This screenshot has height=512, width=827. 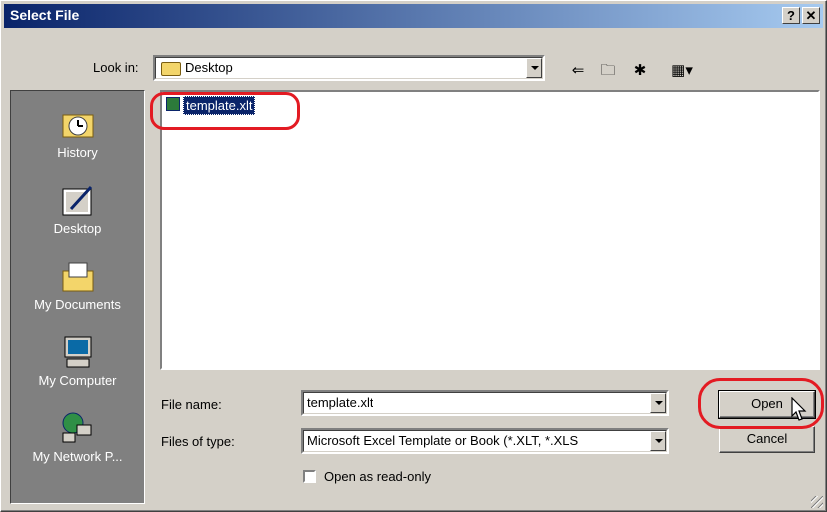 I want to click on look-in-label: Look in:, so click(x=116, y=67).